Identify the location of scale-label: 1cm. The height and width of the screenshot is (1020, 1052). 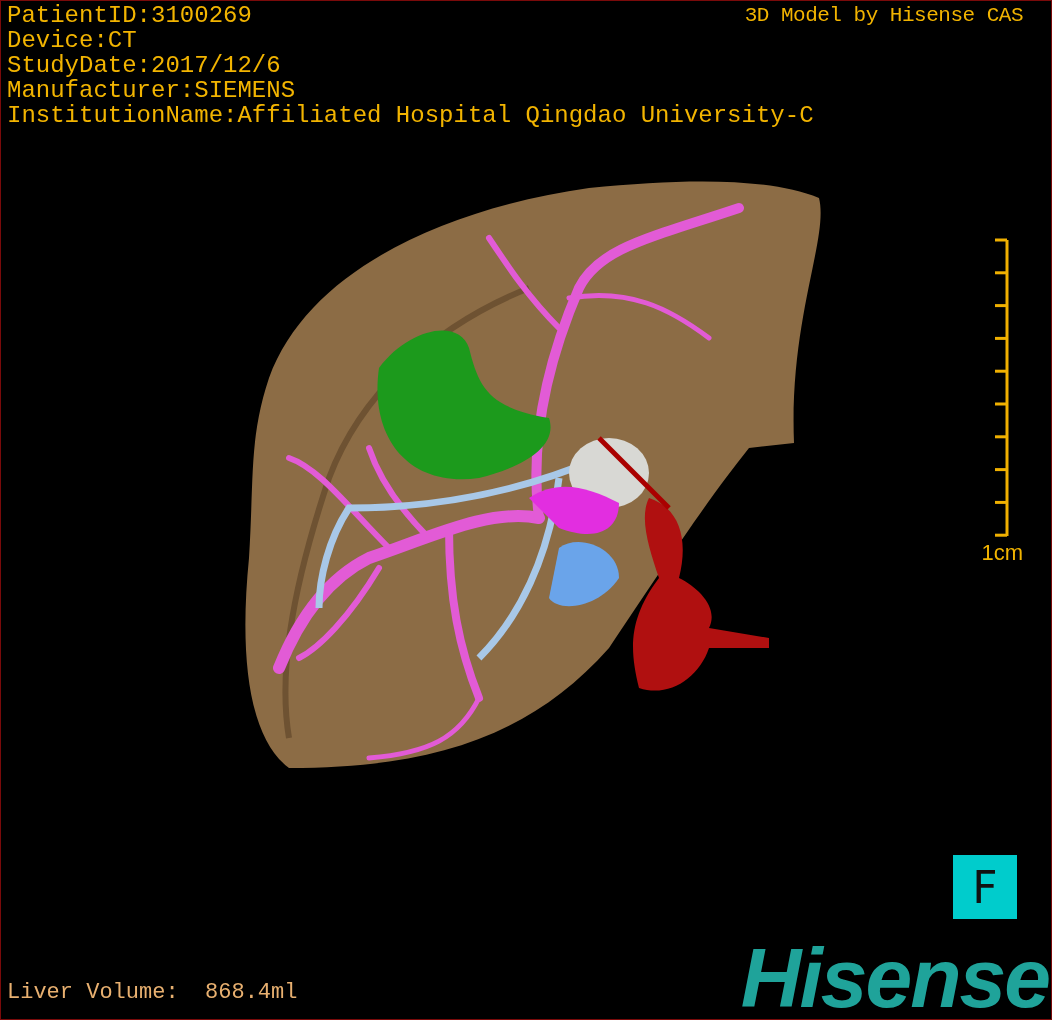
(1002, 553).